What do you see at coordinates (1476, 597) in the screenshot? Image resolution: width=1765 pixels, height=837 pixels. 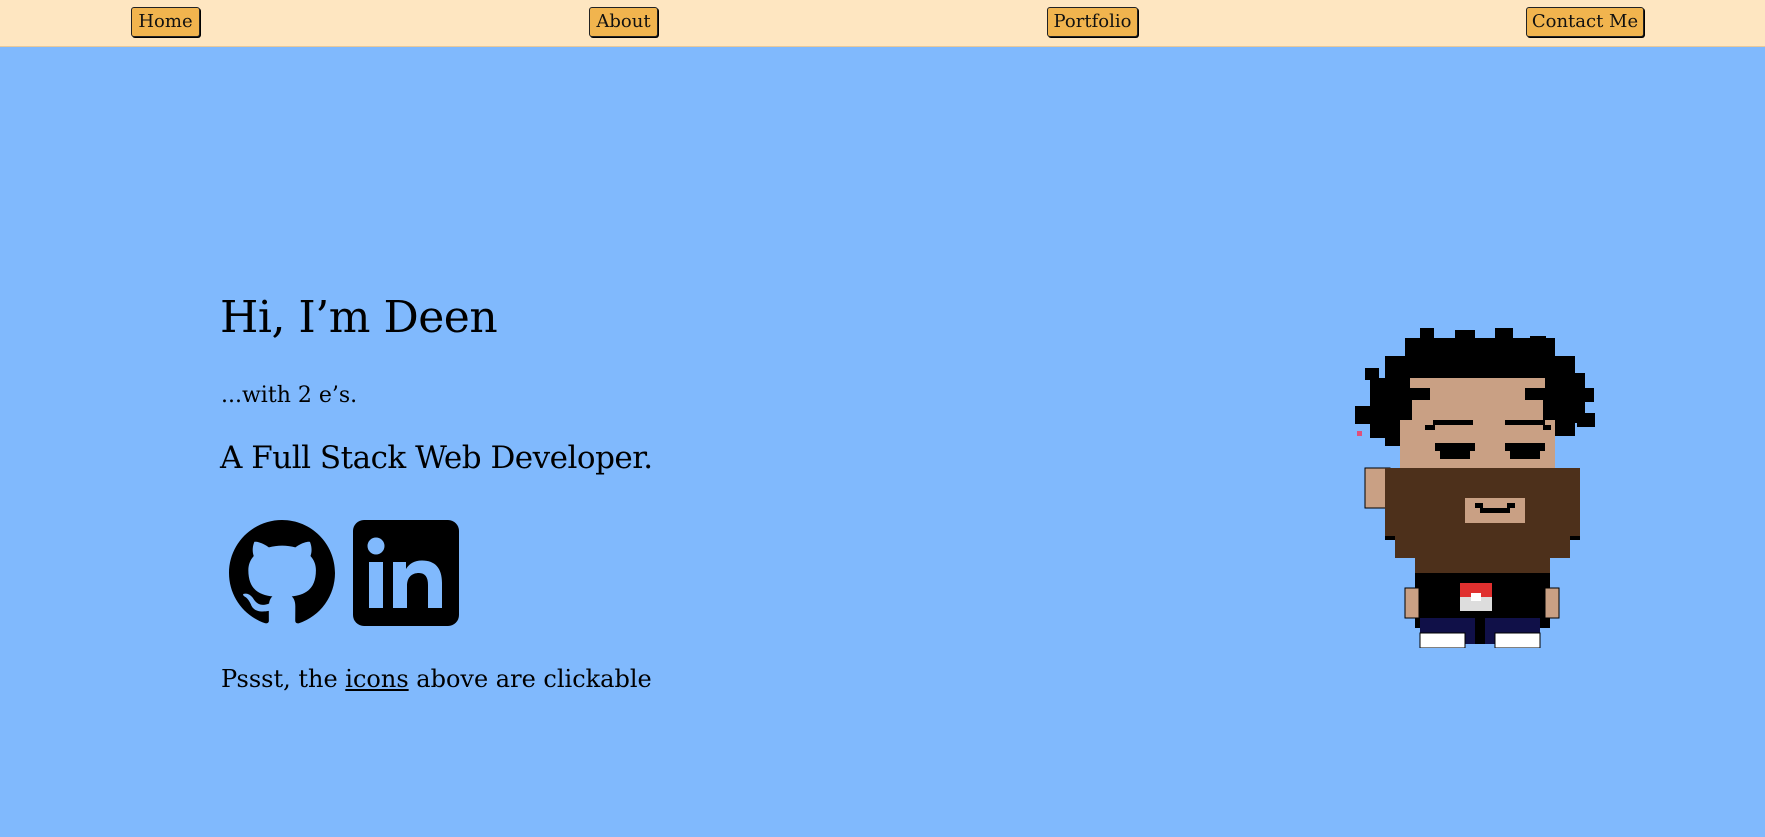 I see `avatar-shirt-logo` at bounding box center [1476, 597].